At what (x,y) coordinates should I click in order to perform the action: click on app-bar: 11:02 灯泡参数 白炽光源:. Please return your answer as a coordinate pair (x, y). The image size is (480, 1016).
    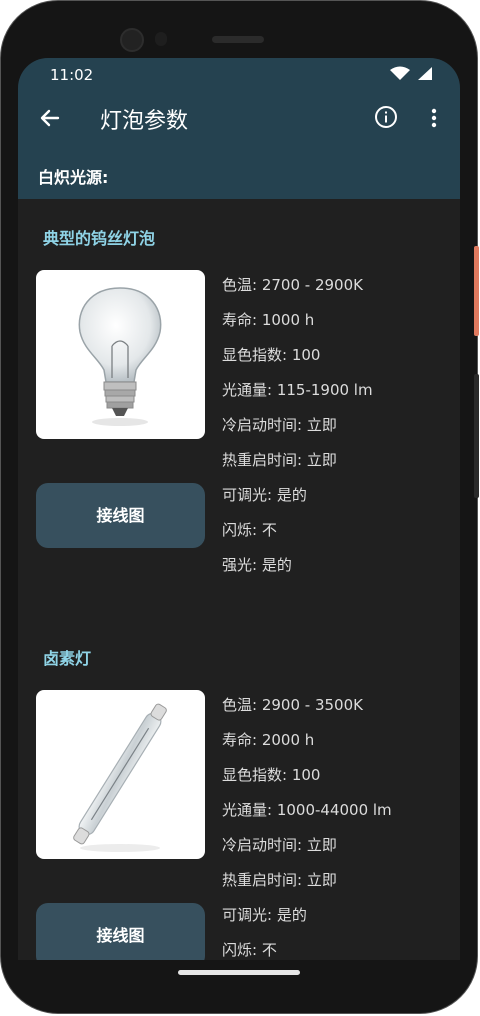
    Looking at the image, I should click on (239, 128).